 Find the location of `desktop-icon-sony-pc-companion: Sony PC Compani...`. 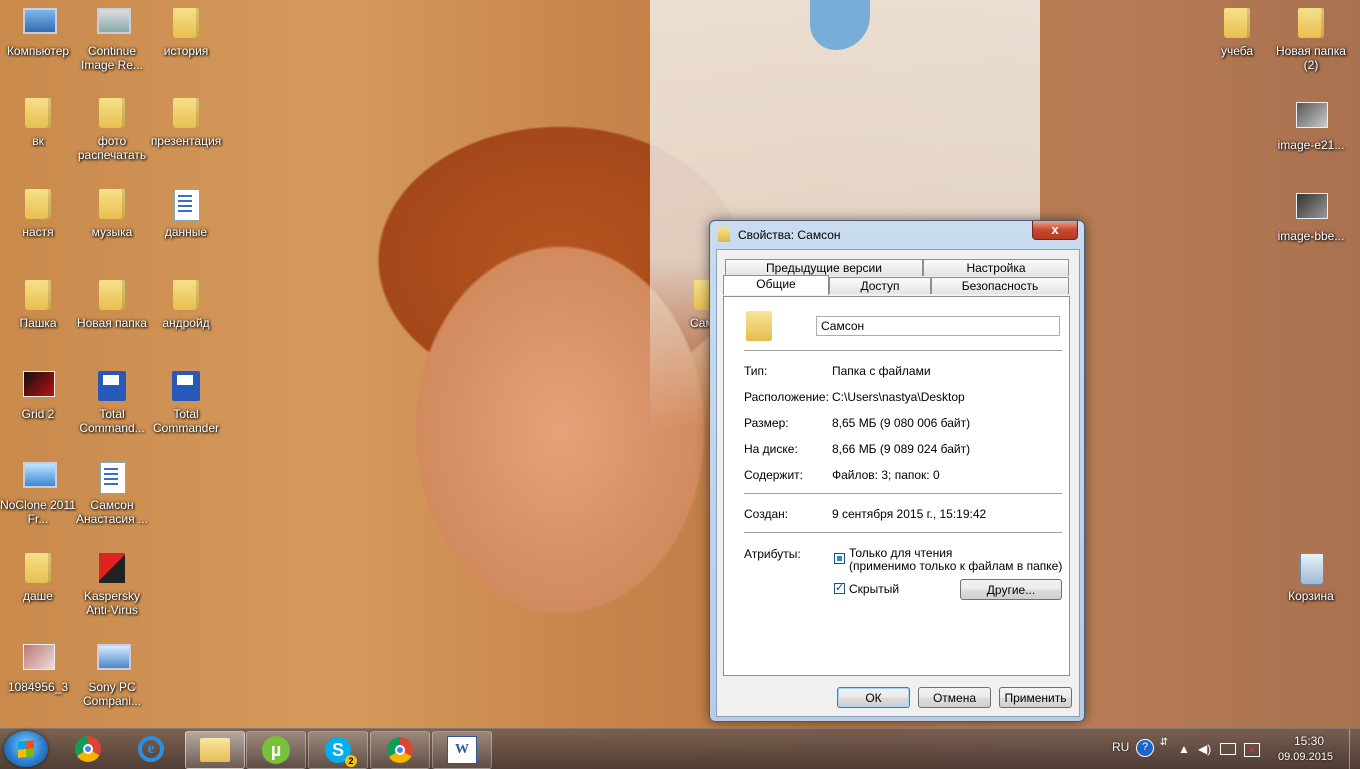

desktop-icon-sony-pc-companion: Sony PC Compani... is located at coordinates (112, 676).